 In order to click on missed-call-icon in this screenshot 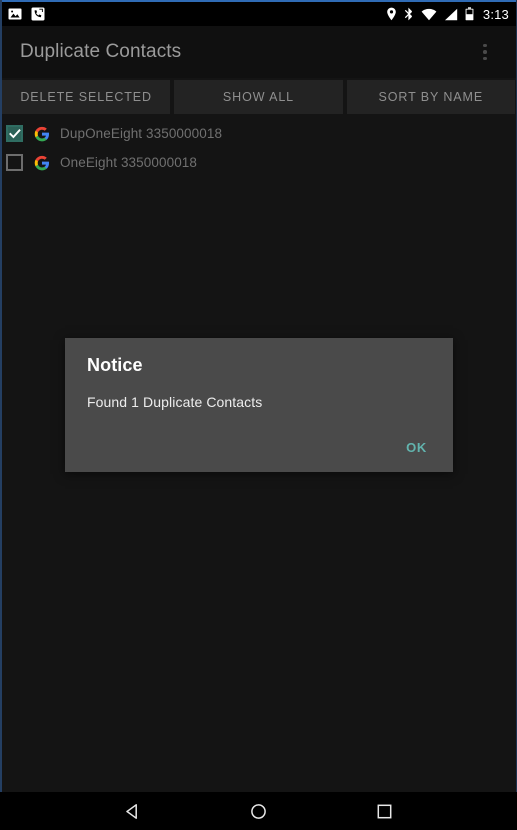, I will do `click(38, 14)`.